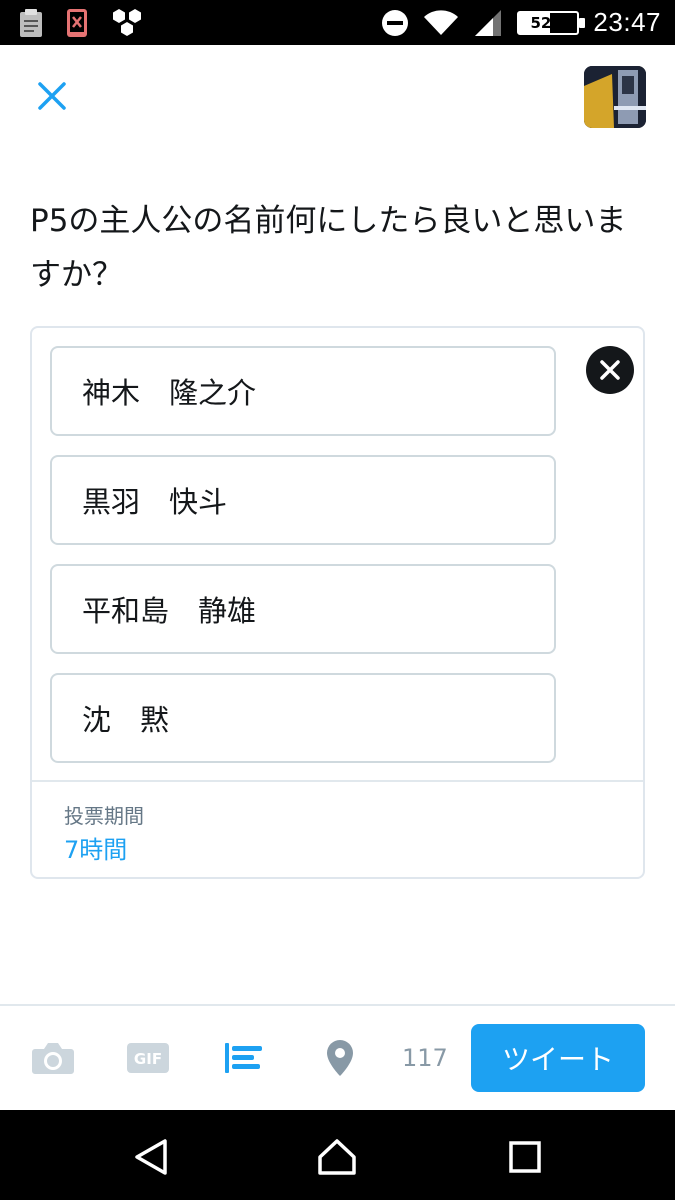 The width and height of the screenshot is (675, 1200). What do you see at coordinates (337, 22) in the screenshot?
I see `status-bar: 52% 23:47` at bounding box center [337, 22].